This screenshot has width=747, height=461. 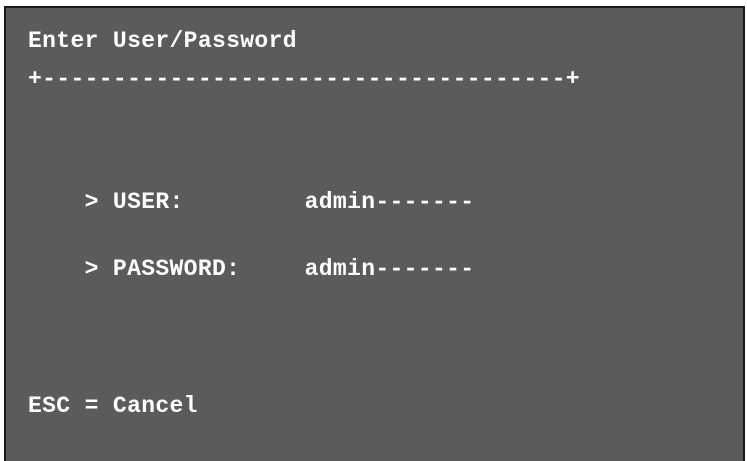 I want to click on password-field: admin-------, so click(x=390, y=269).